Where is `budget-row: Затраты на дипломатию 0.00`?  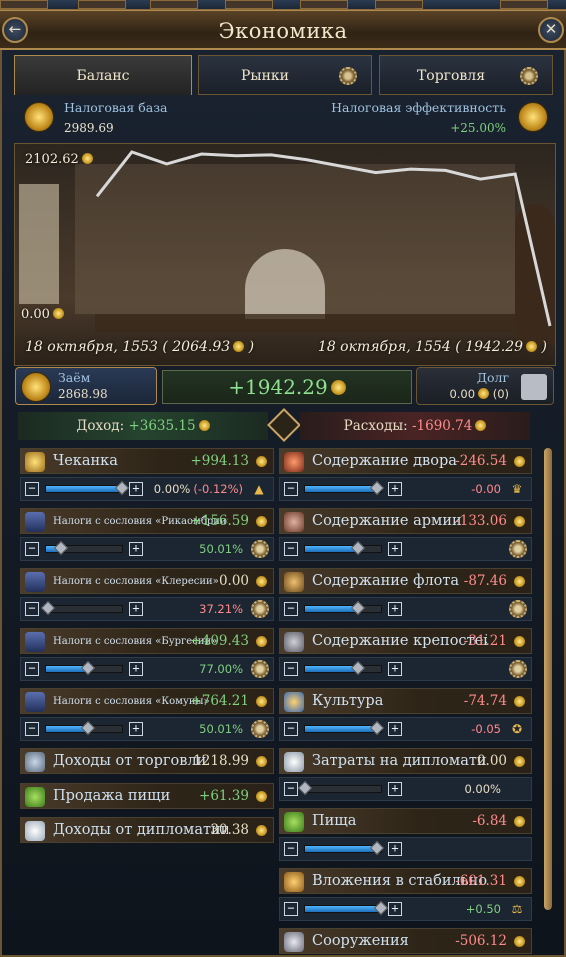 budget-row: Затраты на дипломатию 0.00 is located at coordinates (405, 761).